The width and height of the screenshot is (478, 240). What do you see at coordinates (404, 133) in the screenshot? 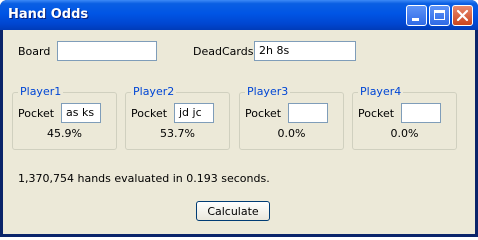
I see `player4-odds: 0.0%` at bounding box center [404, 133].